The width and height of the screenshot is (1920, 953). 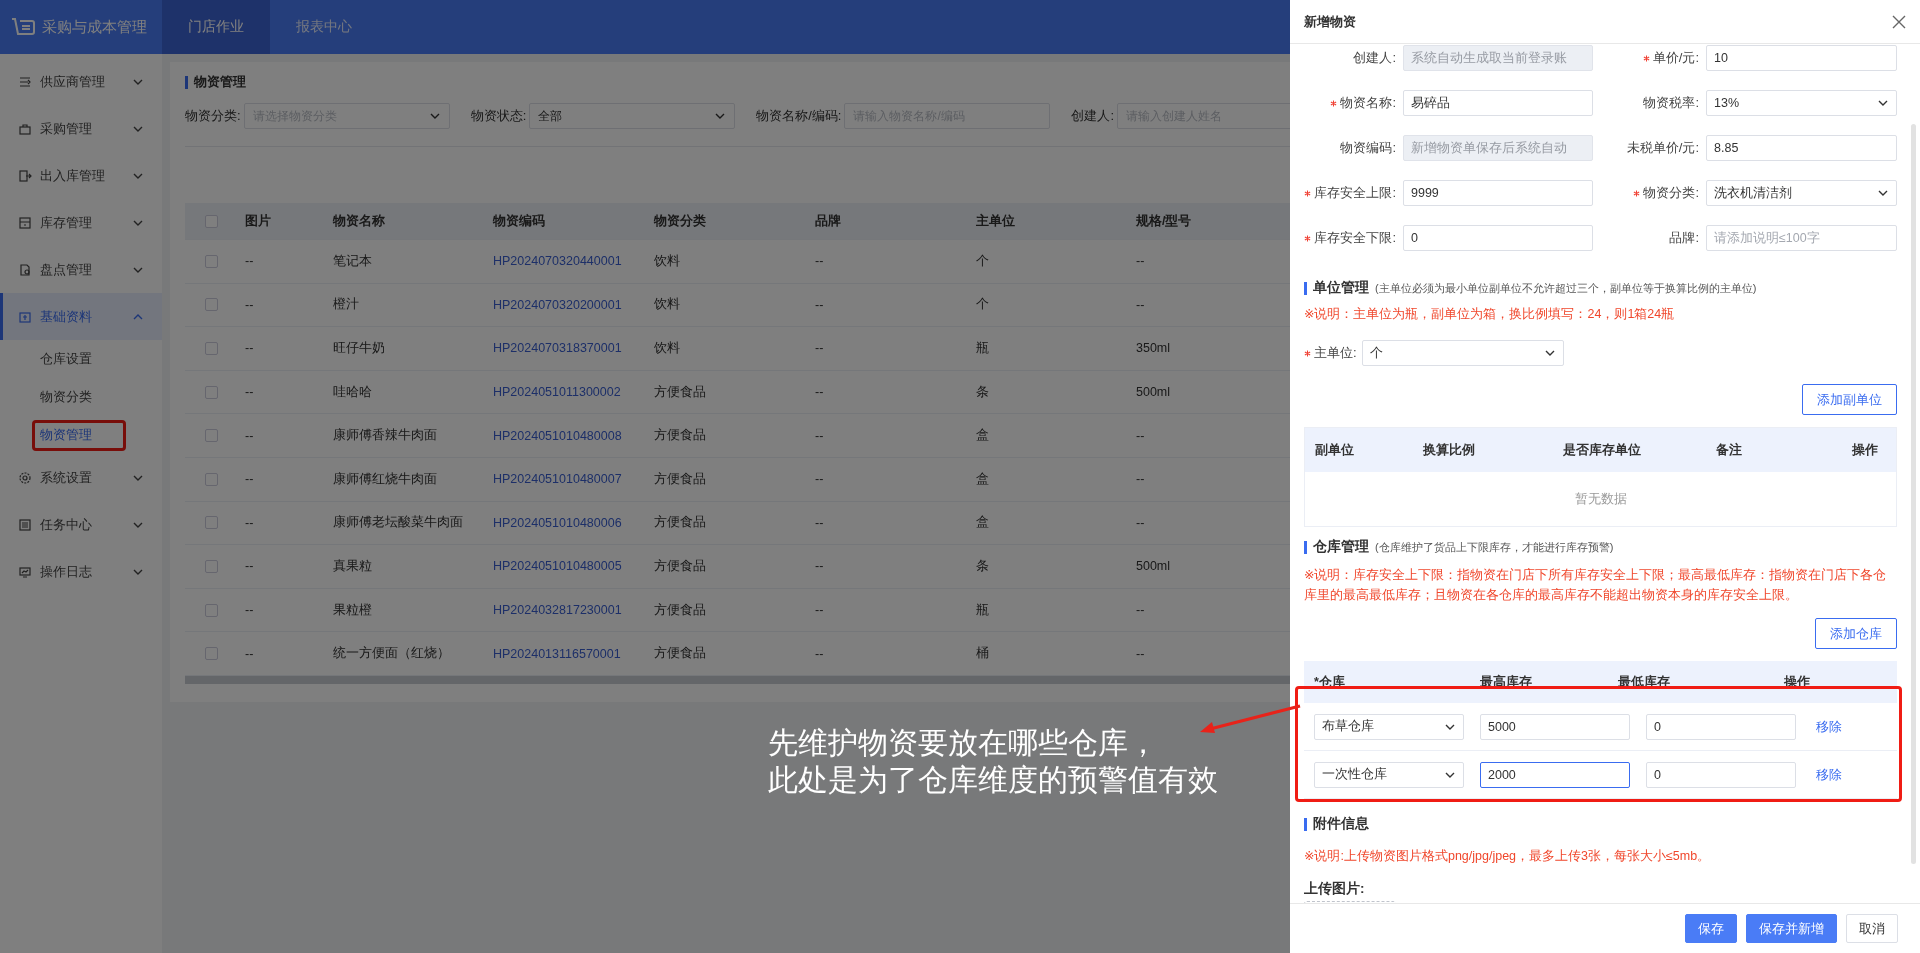 What do you see at coordinates (81, 316) in the screenshot?
I see `sidebar-item: 基础资料` at bounding box center [81, 316].